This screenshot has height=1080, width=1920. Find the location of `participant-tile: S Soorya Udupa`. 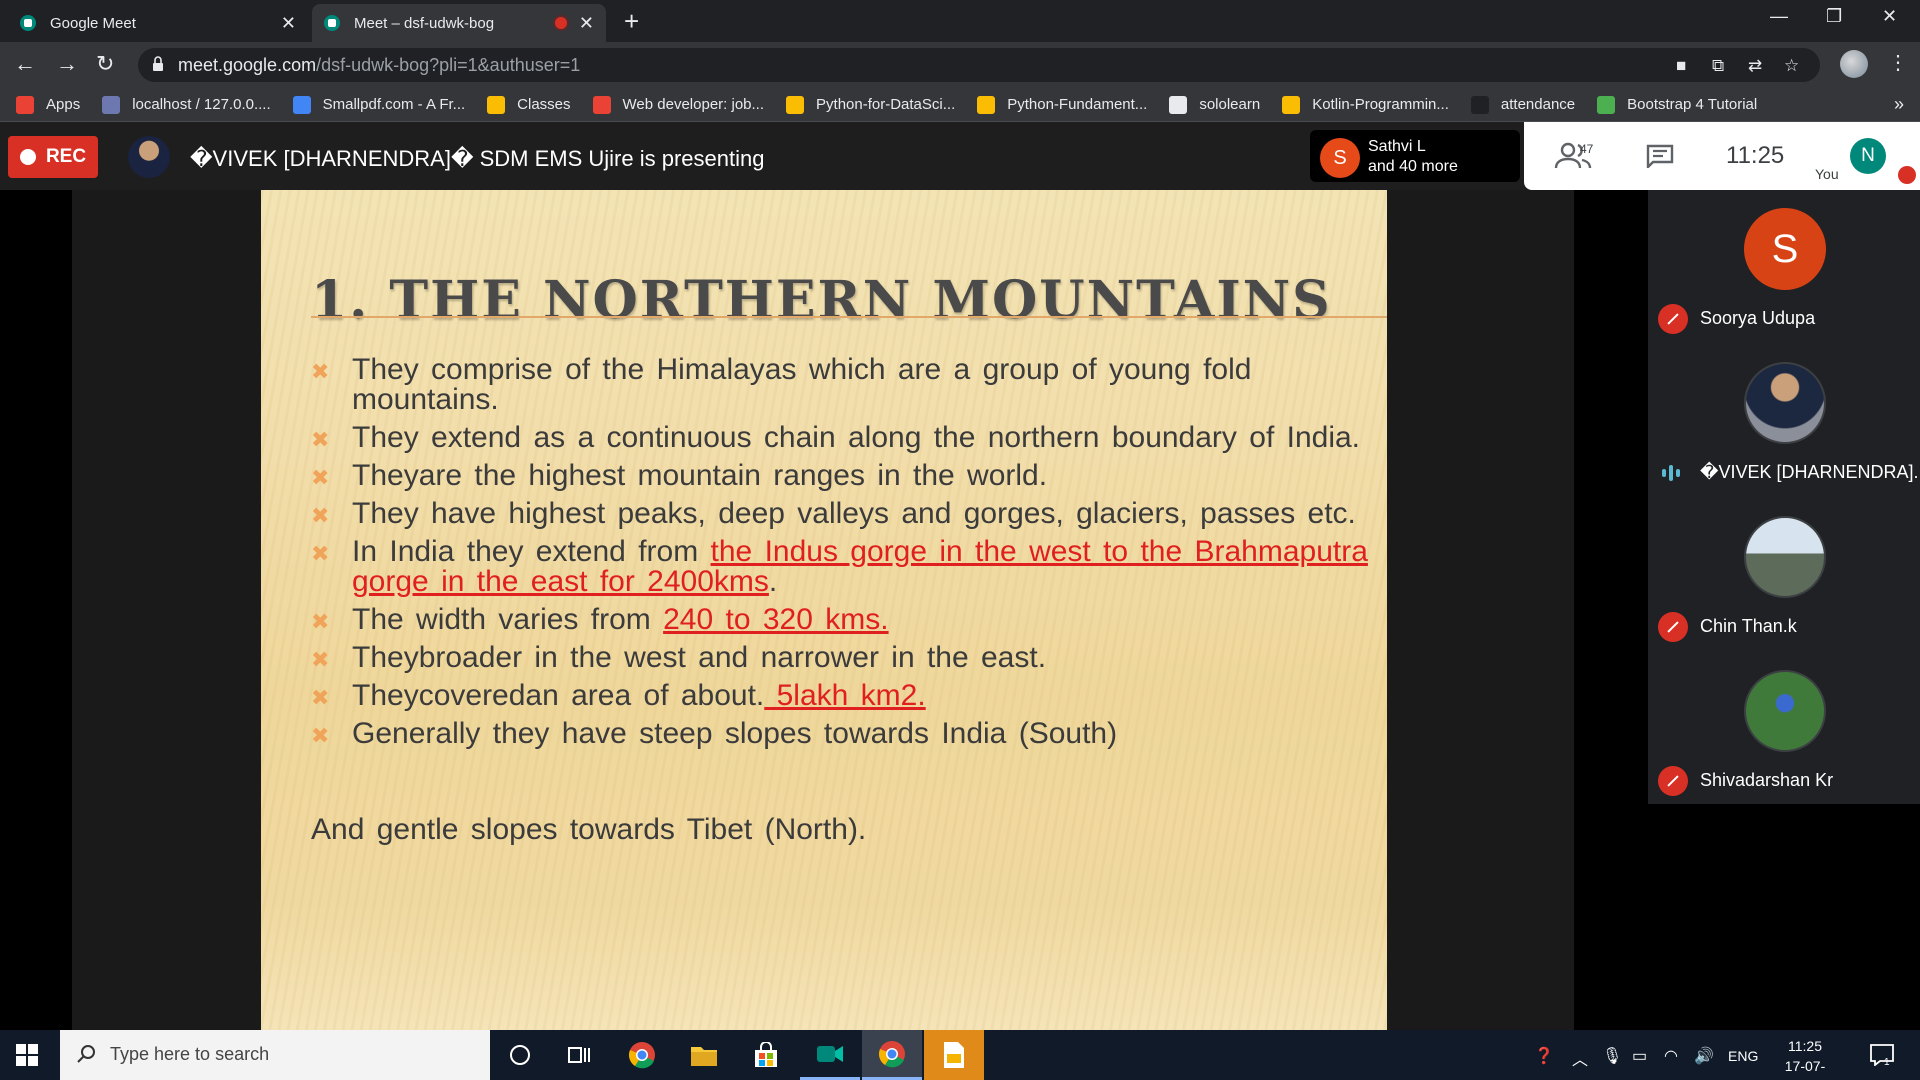

participant-tile: S Soorya Udupa is located at coordinates (1784, 267).